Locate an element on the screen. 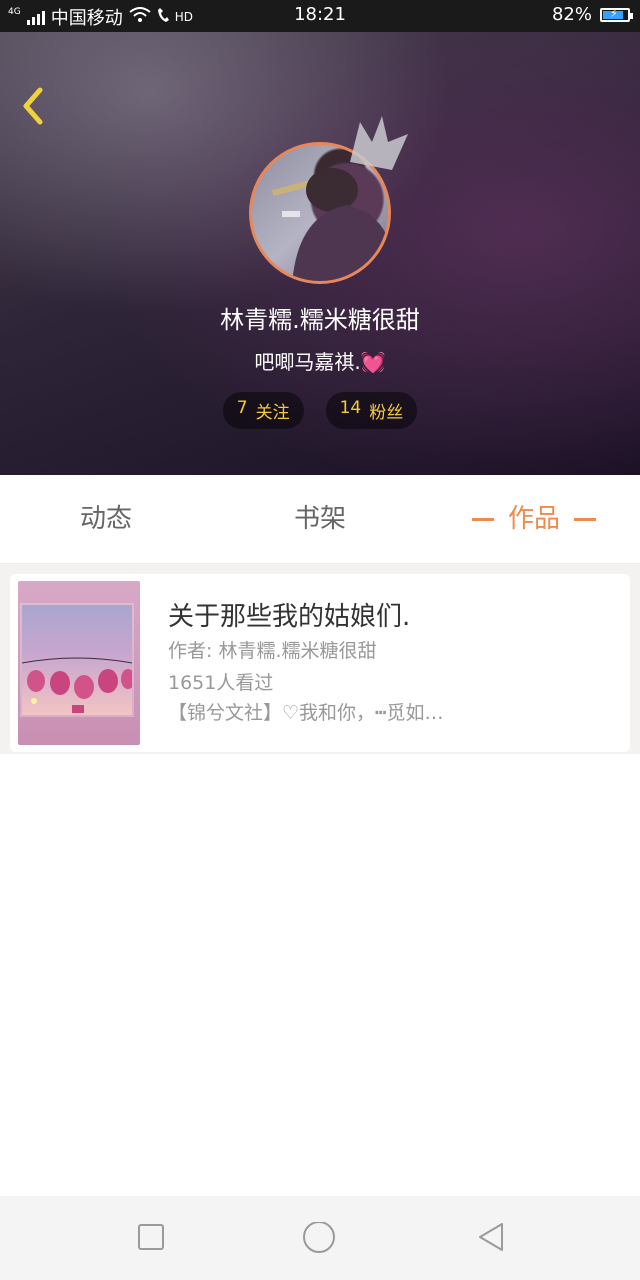  book-title: 关于那些我的姑娘们. is located at coordinates (289, 617).